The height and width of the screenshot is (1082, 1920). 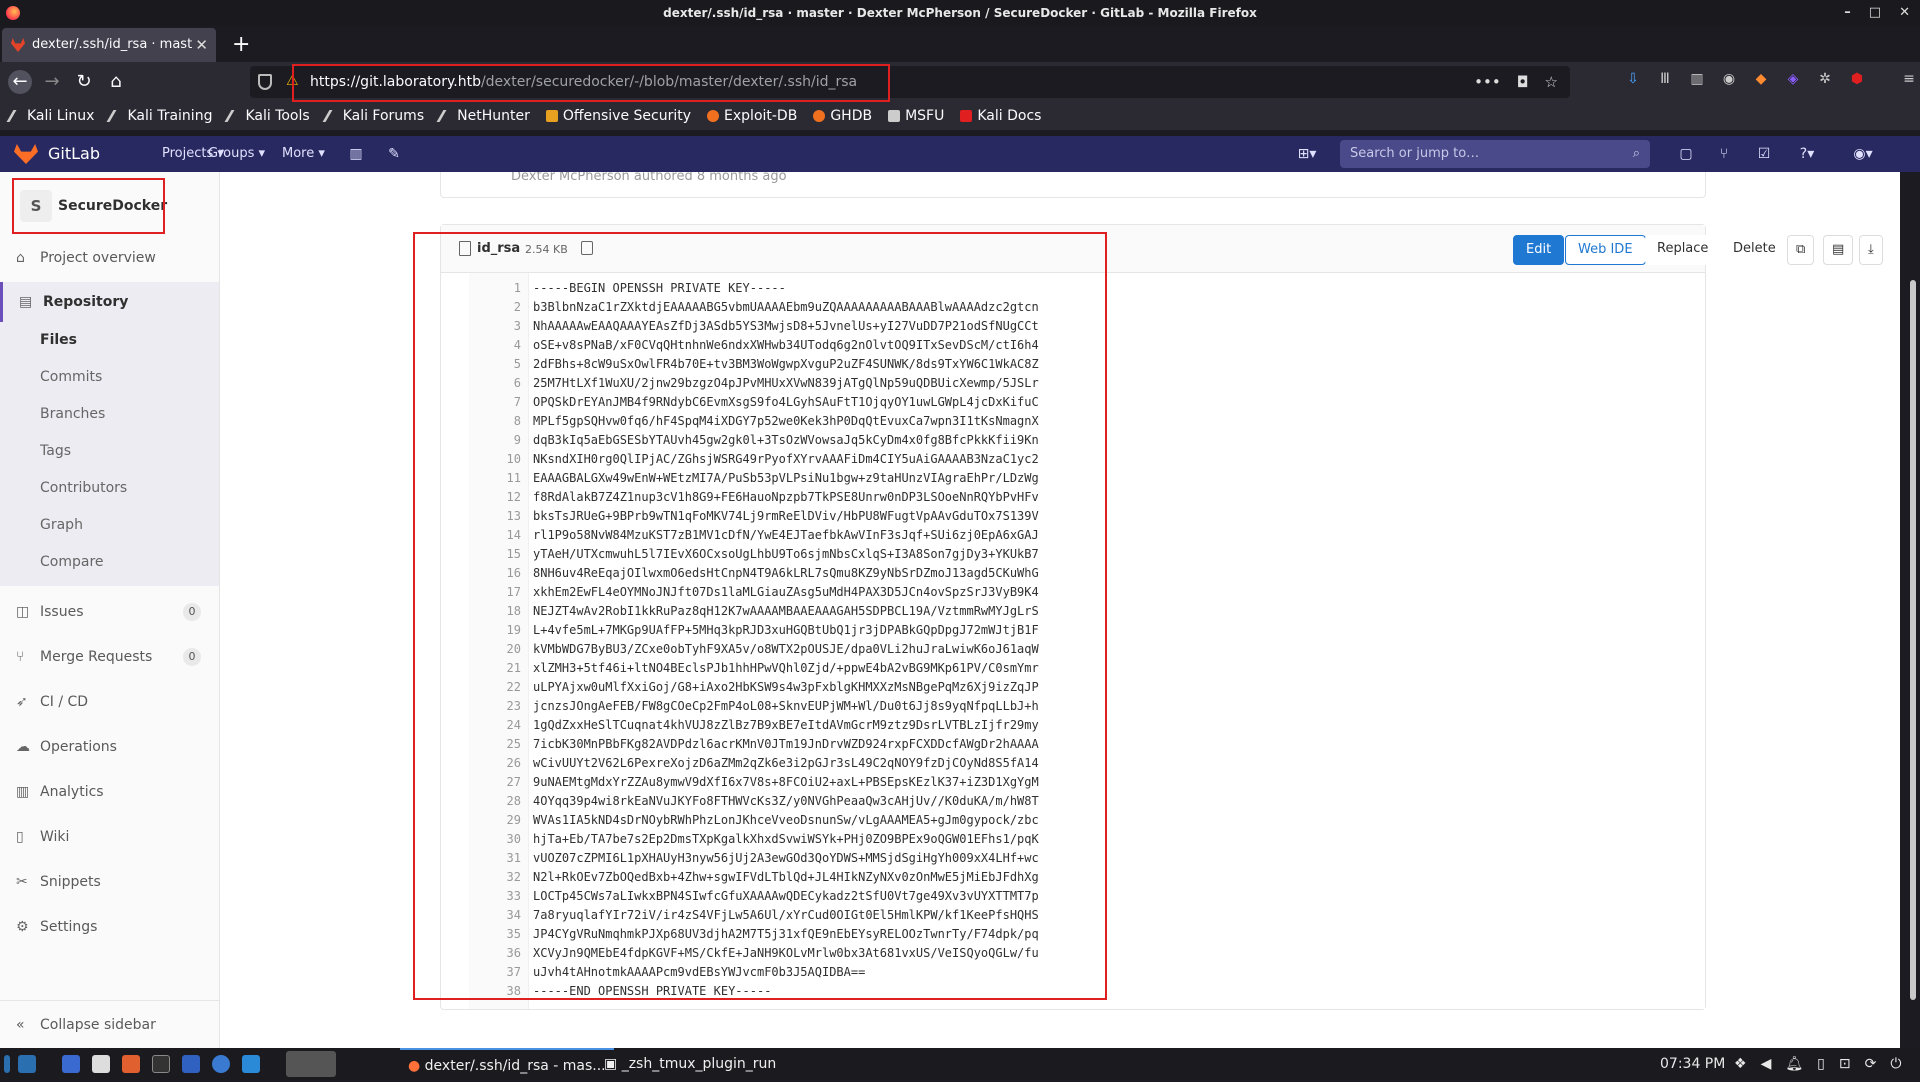 I want to click on desktop-icon, so click(x=71, y=1064).